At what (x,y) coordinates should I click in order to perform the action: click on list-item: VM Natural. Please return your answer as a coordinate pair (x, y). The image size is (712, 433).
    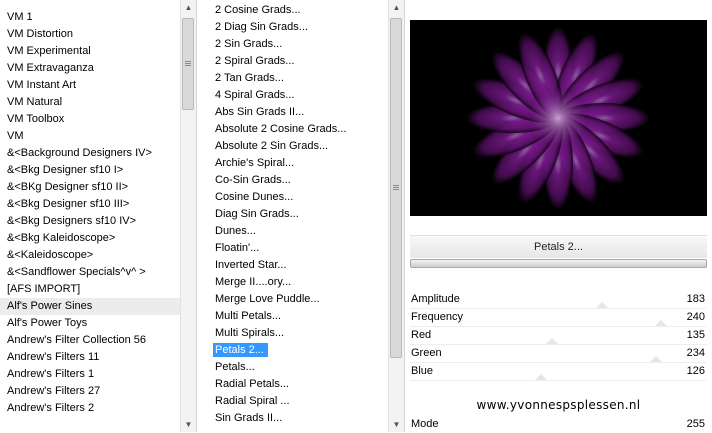
    Looking at the image, I should click on (90, 102).